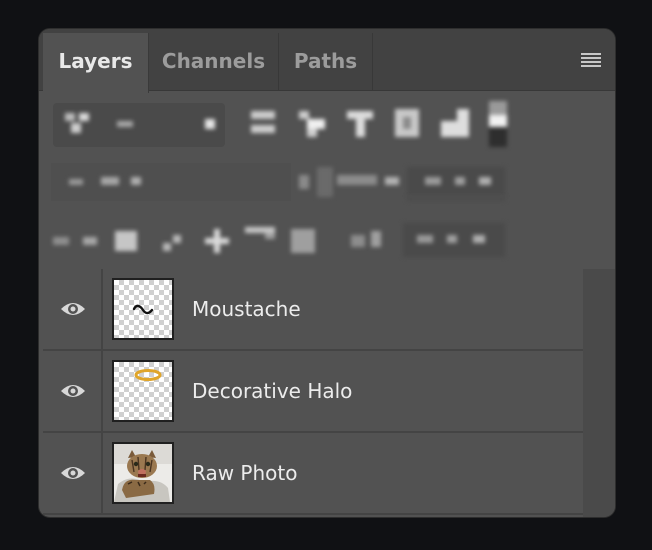 The image size is (652, 550). Describe the element at coordinates (214, 62) in the screenshot. I see `tab-channels: Channels` at that location.